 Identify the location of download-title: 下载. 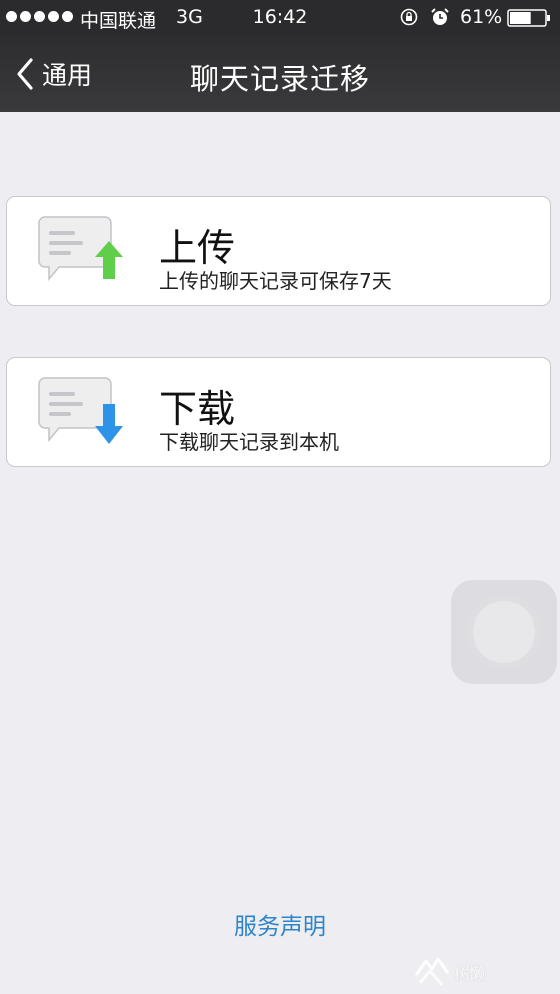
(197, 409).